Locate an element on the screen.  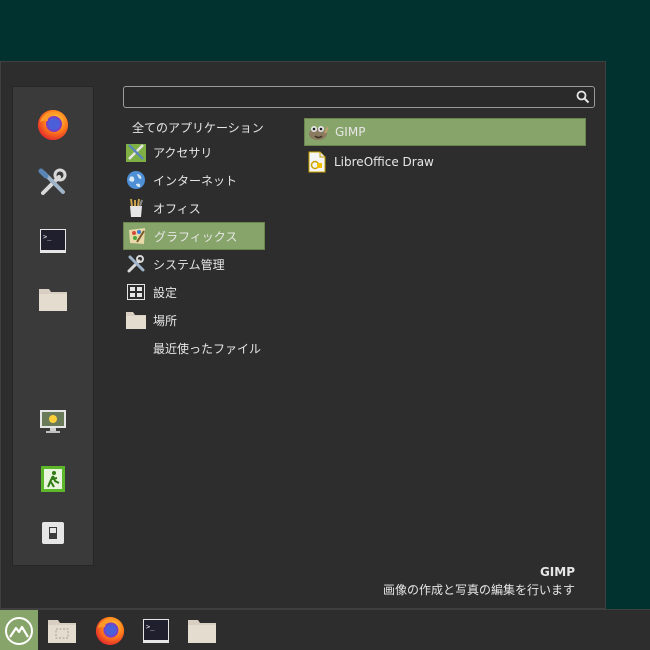
favorite-logout is located at coordinates (53, 479).